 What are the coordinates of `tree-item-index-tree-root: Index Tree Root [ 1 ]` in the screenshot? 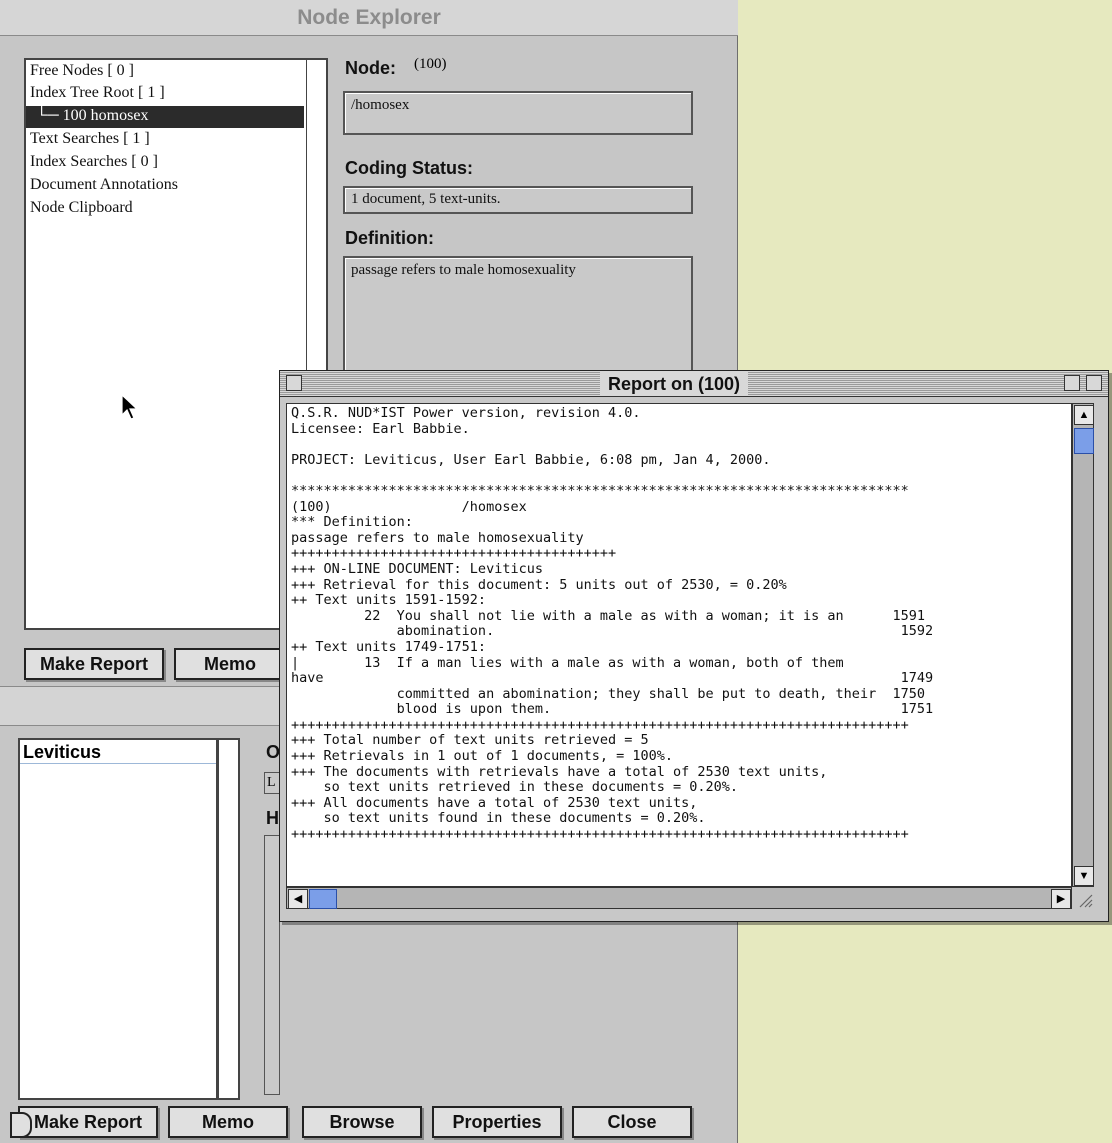 It's located at (97, 93).